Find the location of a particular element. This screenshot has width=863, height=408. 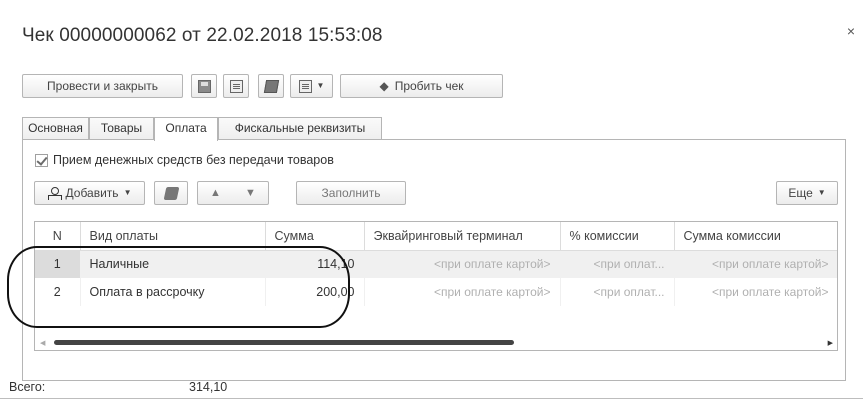

copy-icon is located at coordinates (171, 193).